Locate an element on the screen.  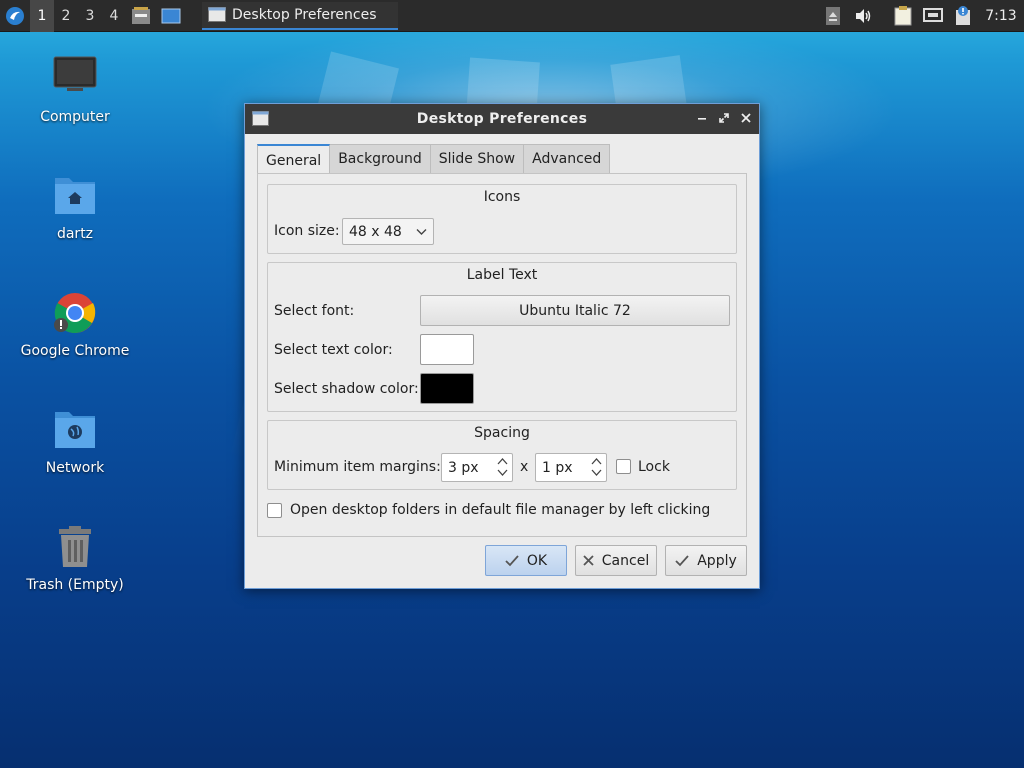
icon-size-value: 48 x 48 is located at coordinates (375, 231).